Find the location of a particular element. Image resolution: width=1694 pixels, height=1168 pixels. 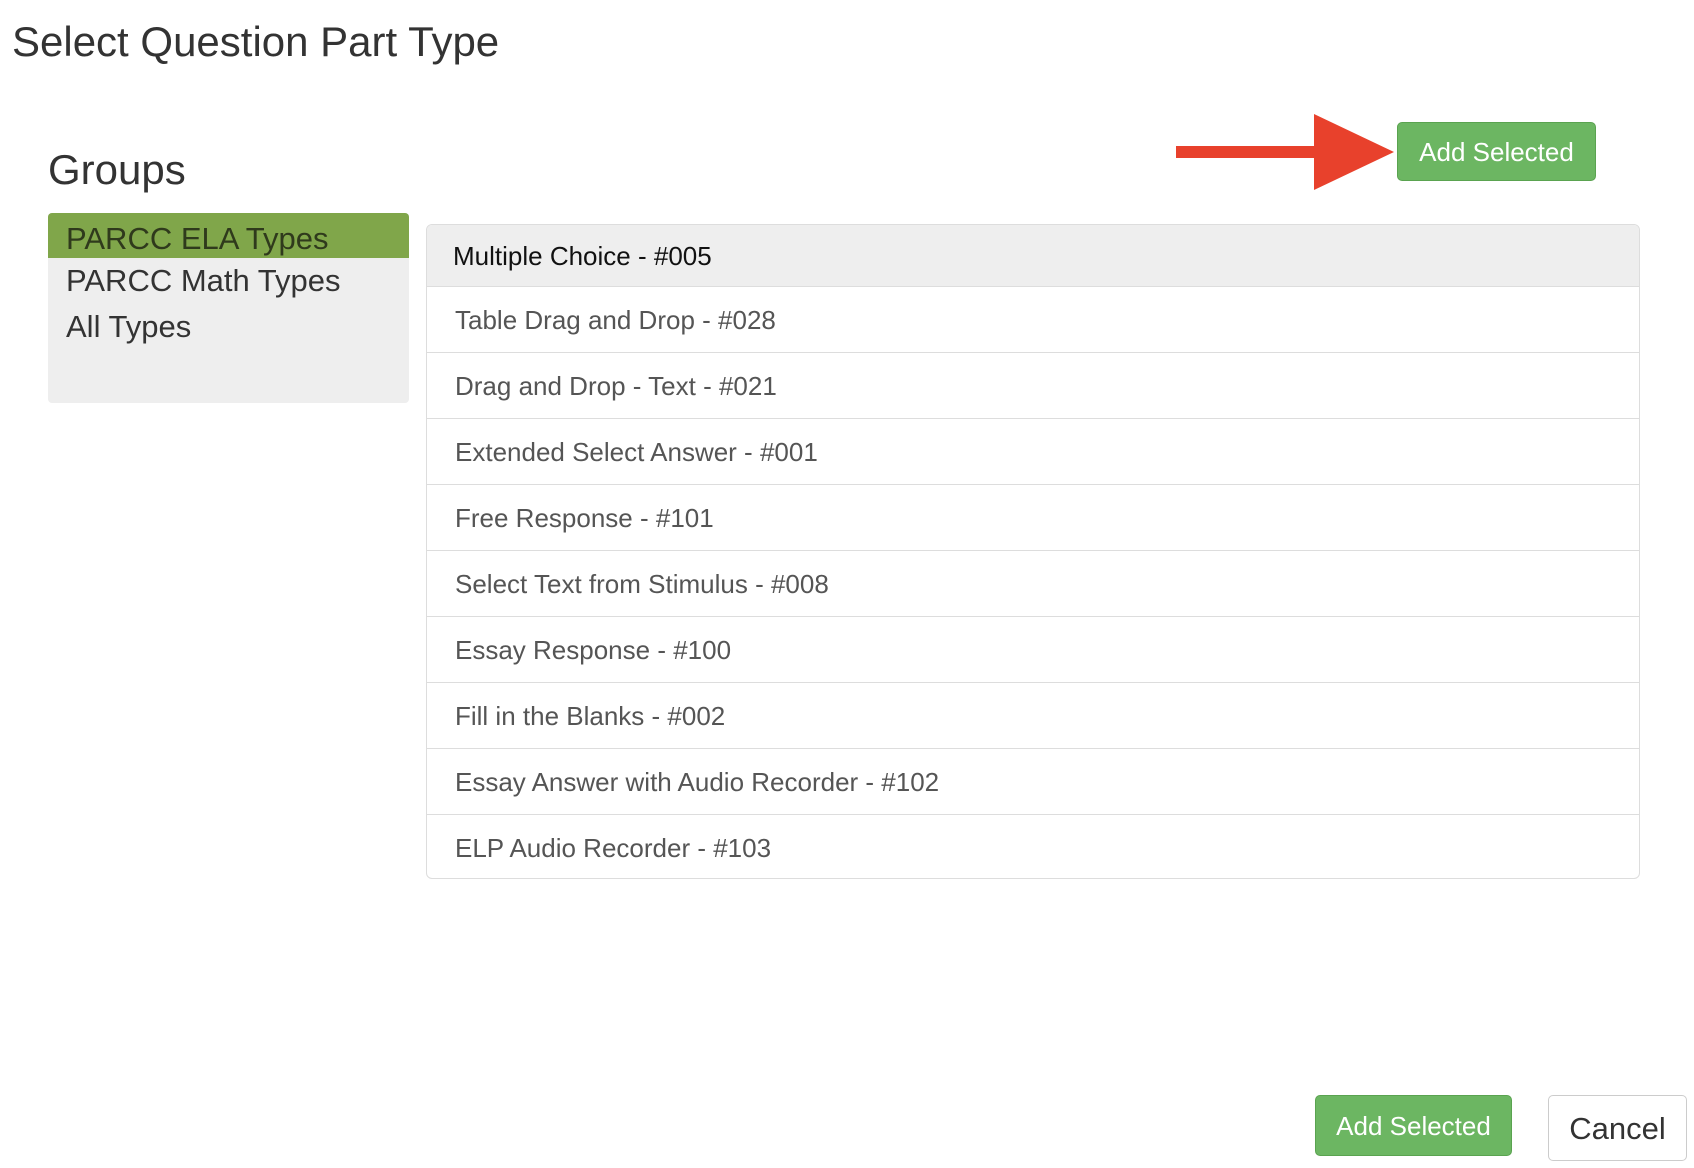

type-item-table-drag-and-drop: Table Drag and Drop - #028 is located at coordinates (1033, 320).